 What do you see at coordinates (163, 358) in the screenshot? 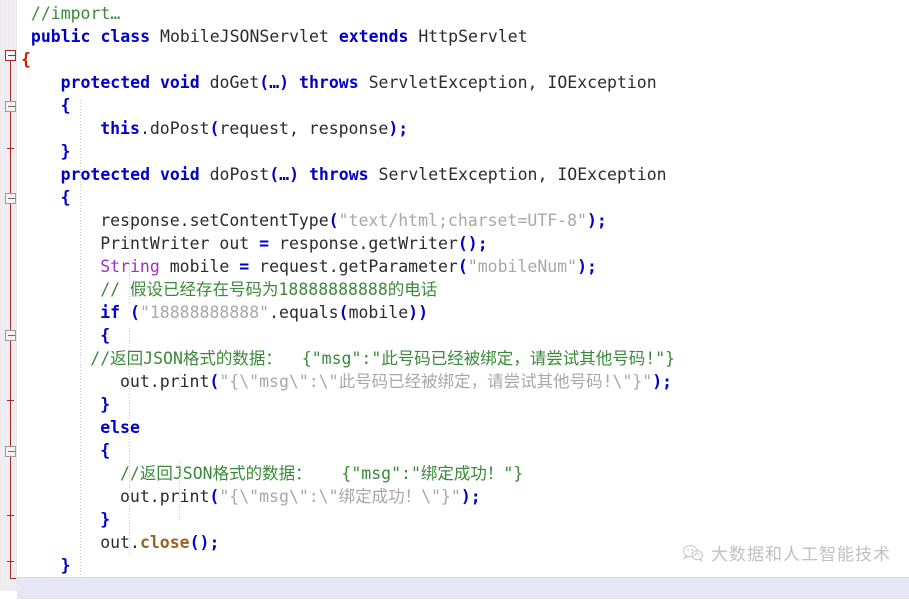
I see `code-token: JSON` at bounding box center [163, 358].